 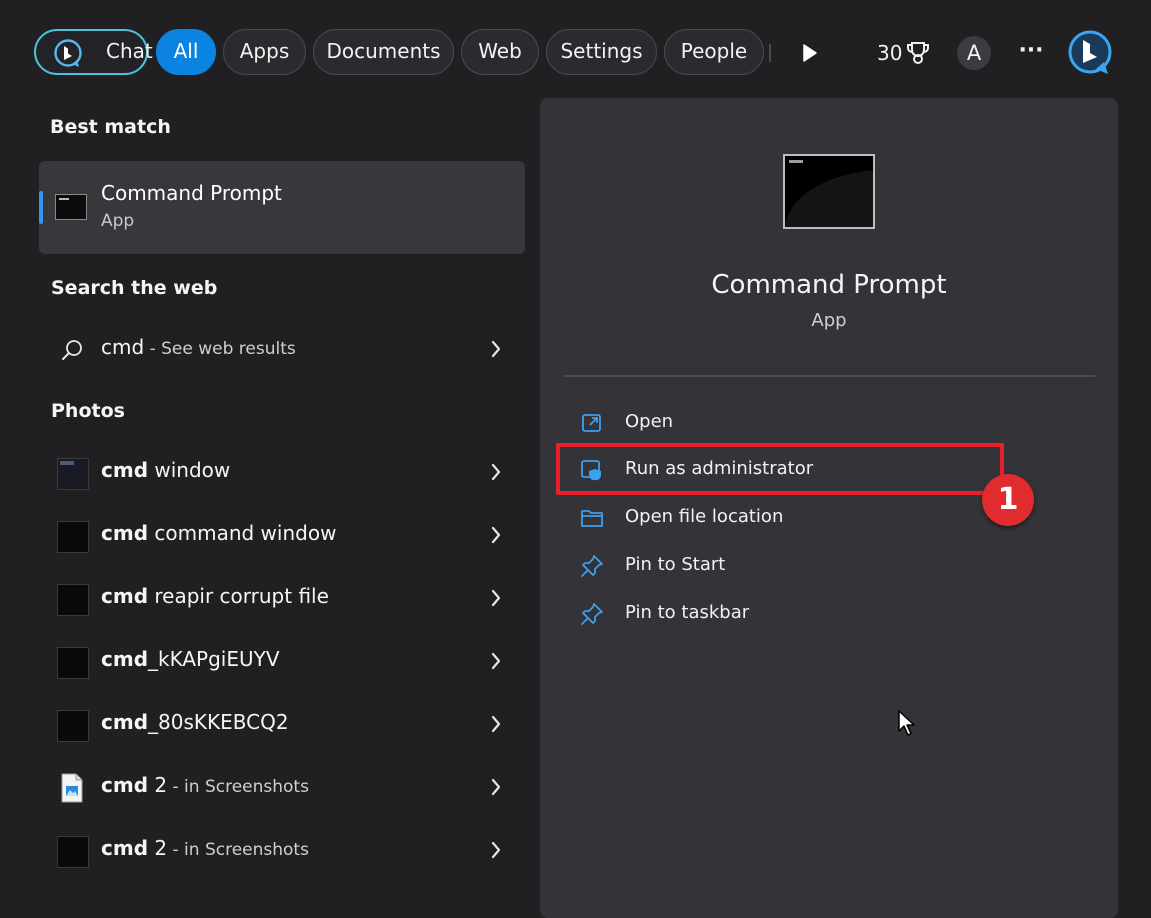 I want to click on pin-to-taskbar-action: Pin to taskbar, so click(x=820, y=614).